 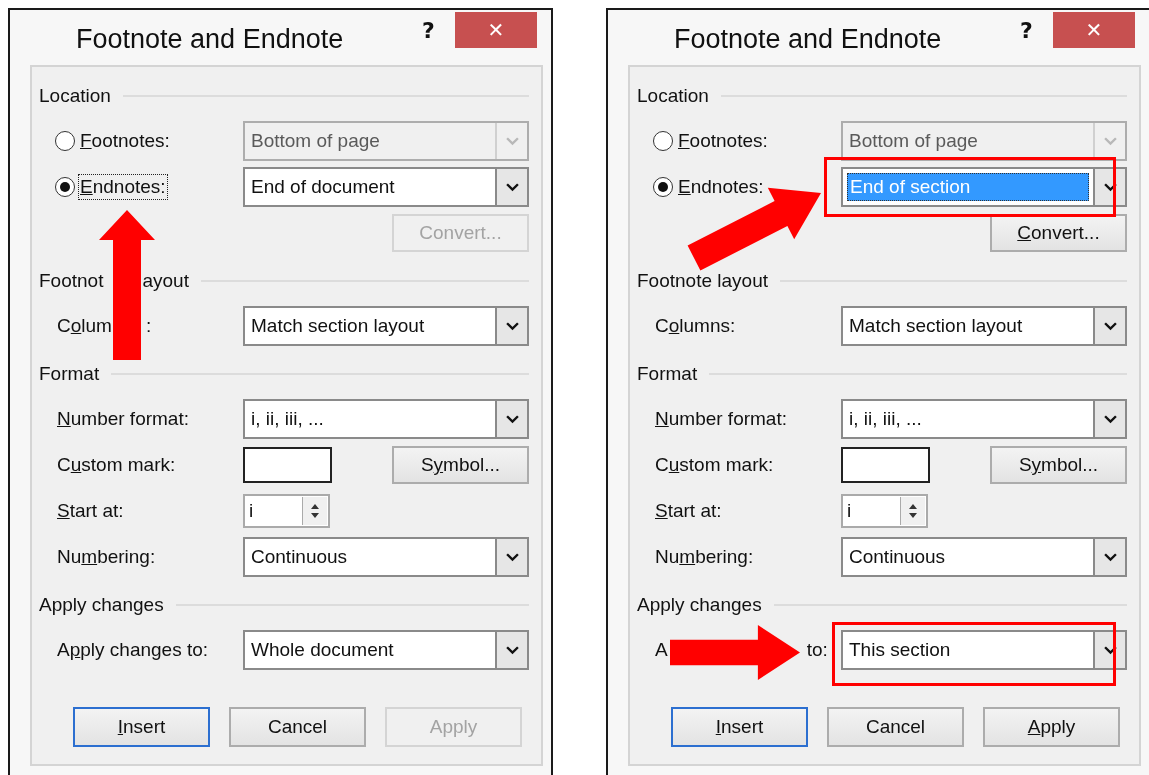 I want to click on dropdown-field: Whole document, so click(x=386, y=650).